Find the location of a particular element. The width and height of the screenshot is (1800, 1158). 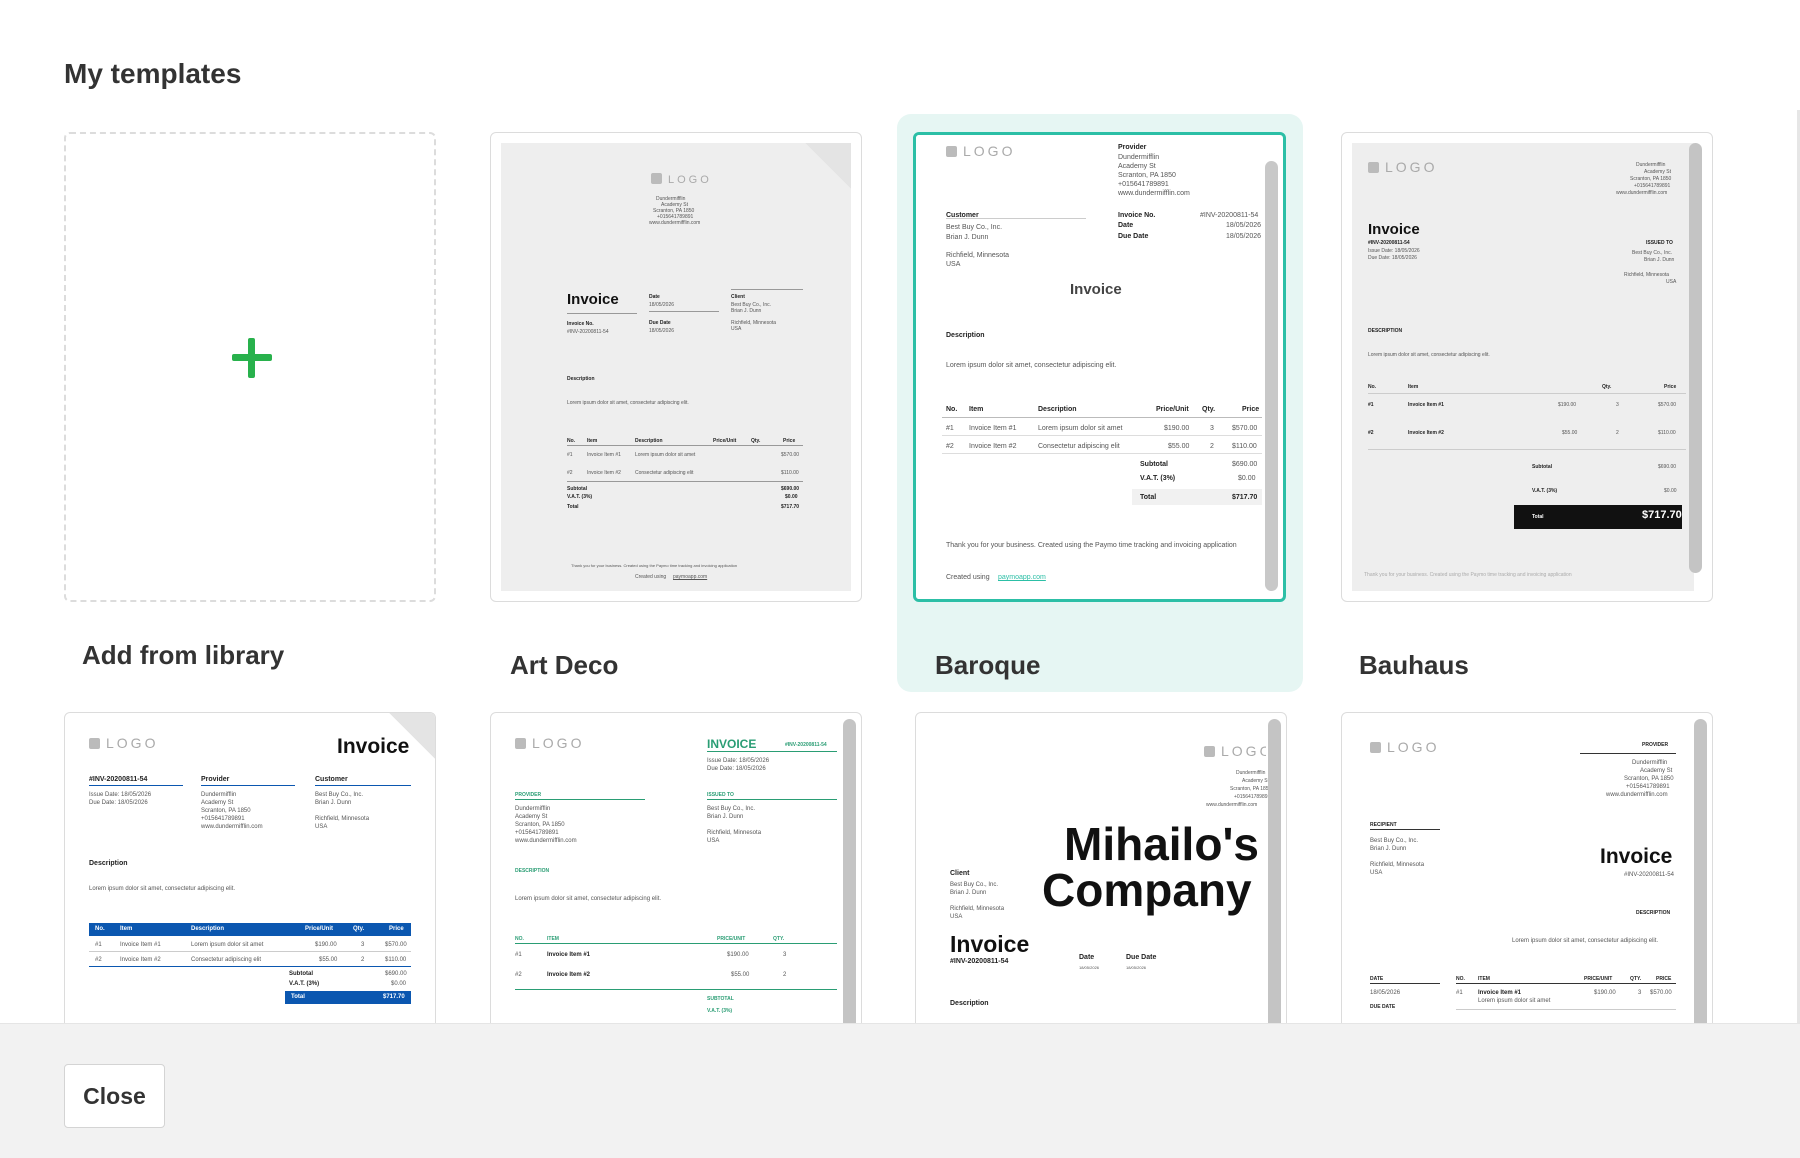

table-cell: $570.00 is located at coordinates (1661, 993).